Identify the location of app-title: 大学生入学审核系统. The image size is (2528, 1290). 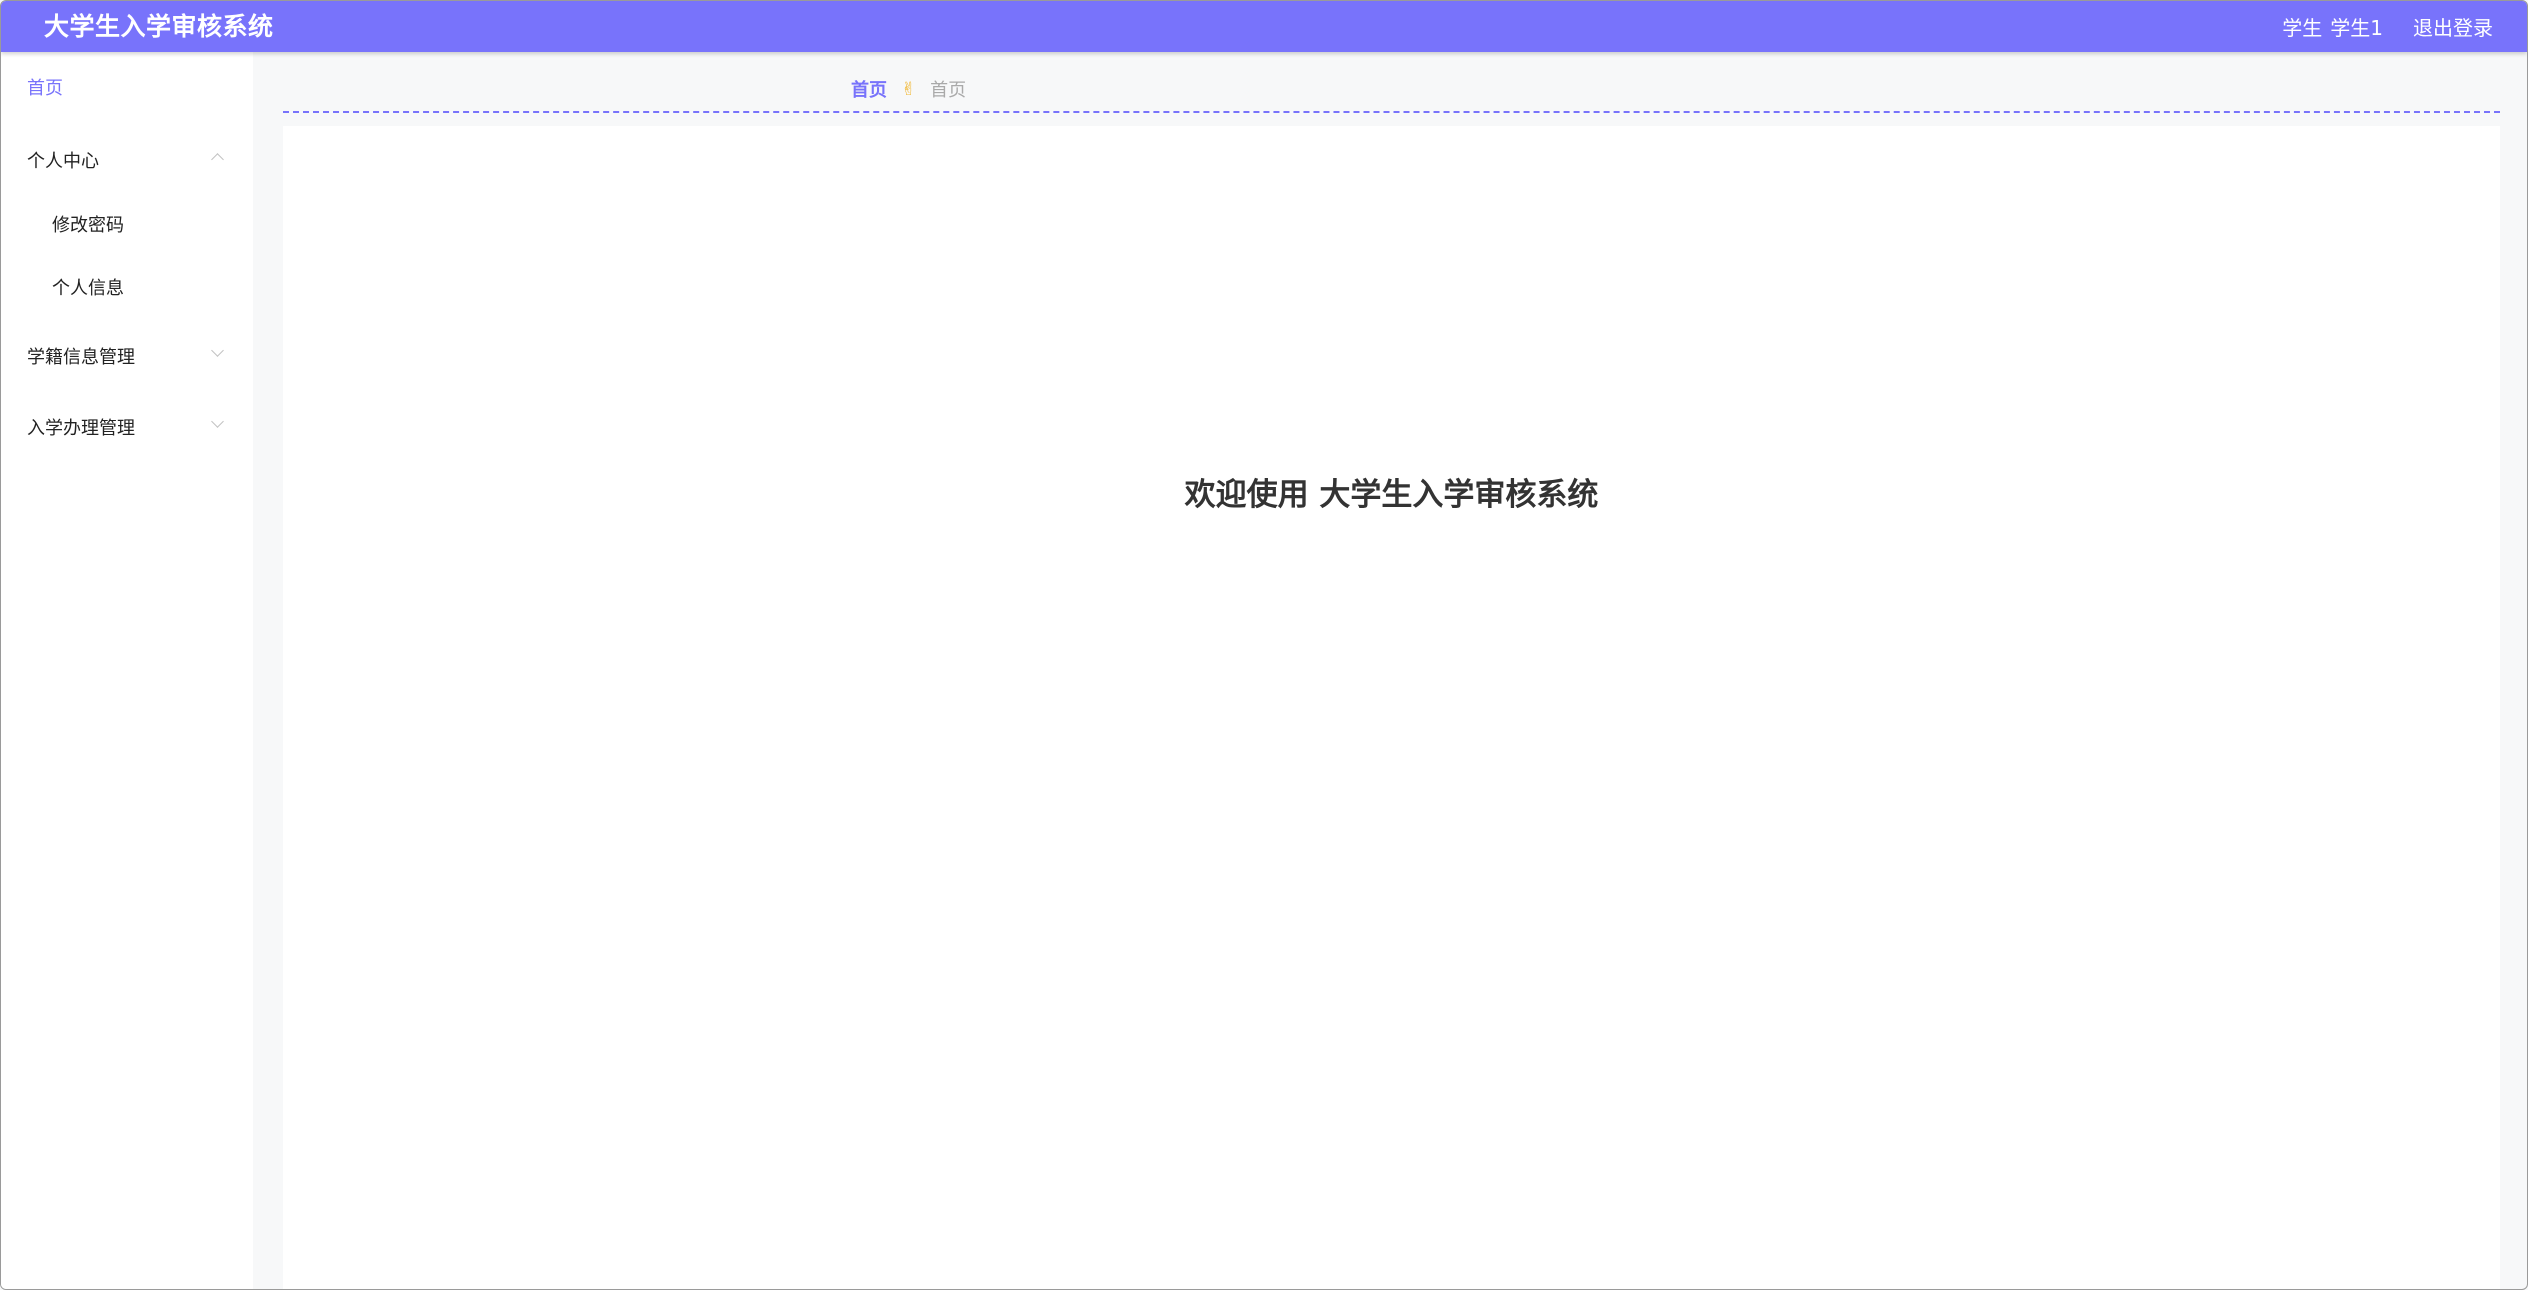
(159, 26).